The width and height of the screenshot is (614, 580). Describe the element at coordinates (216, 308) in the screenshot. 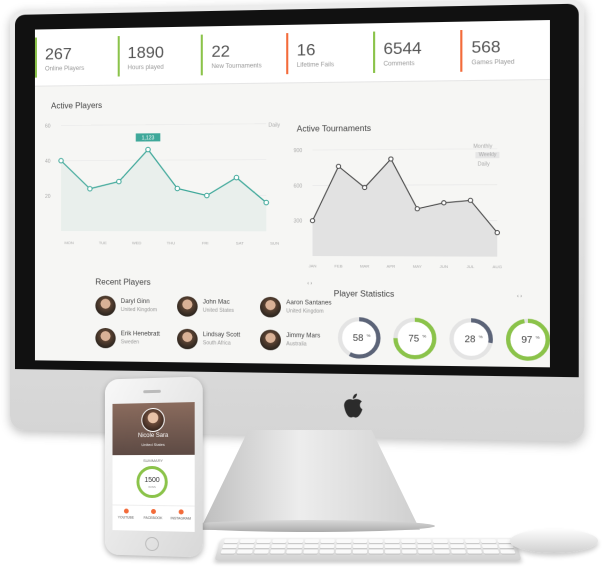

I see `recent-player-item: John Mac United States` at that location.